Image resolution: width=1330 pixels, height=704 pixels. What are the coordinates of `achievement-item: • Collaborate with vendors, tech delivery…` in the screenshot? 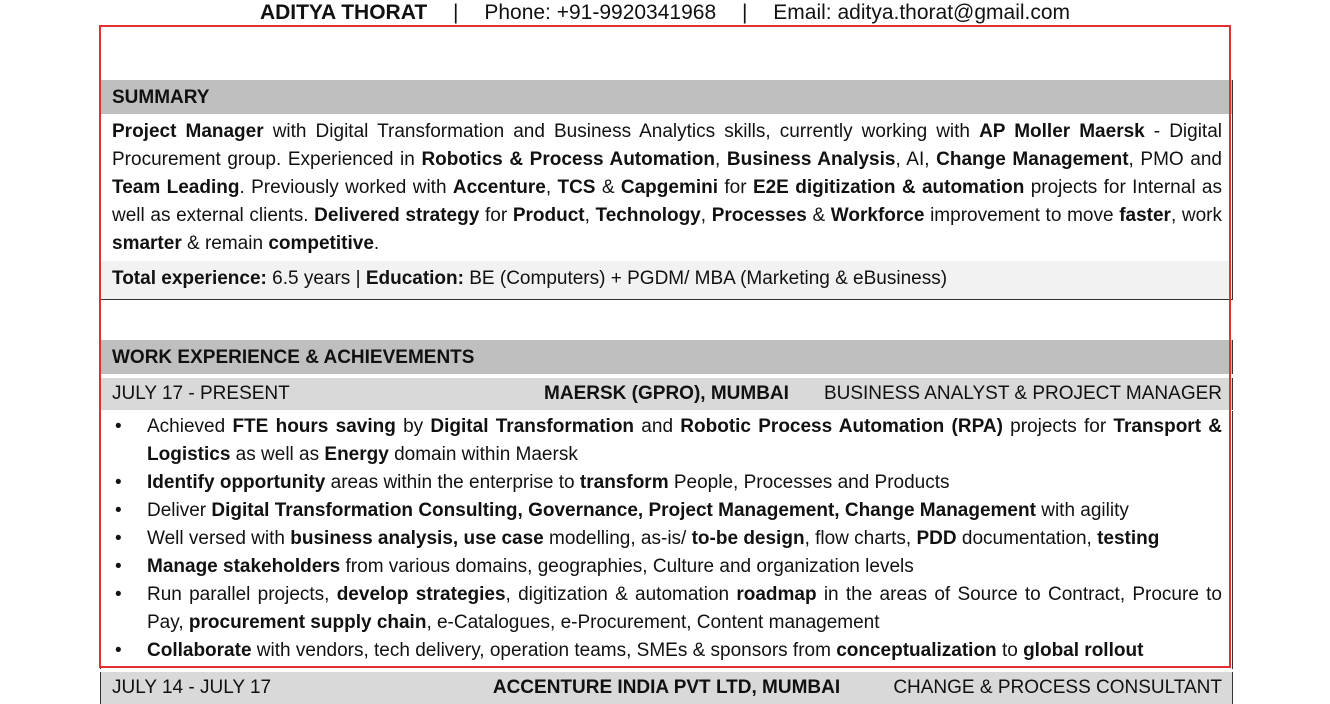 It's located at (661, 651).